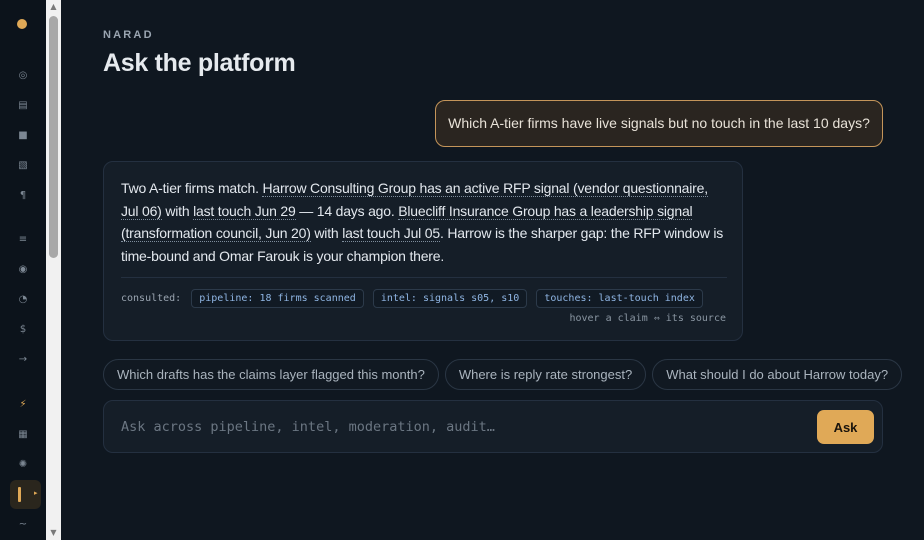  Describe the element at coordinates (36, 493) in the screenshot. I see `caret-right-icon: ▸` at that location.